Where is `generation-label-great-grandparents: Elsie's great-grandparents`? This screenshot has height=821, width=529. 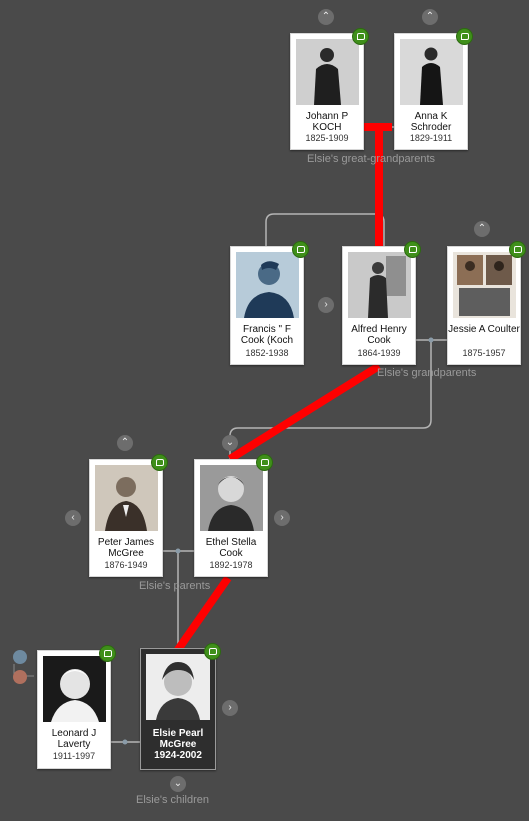 generation-label-great-grandparents: Elsie's great-grandparents is located at coordinates (371, 159).